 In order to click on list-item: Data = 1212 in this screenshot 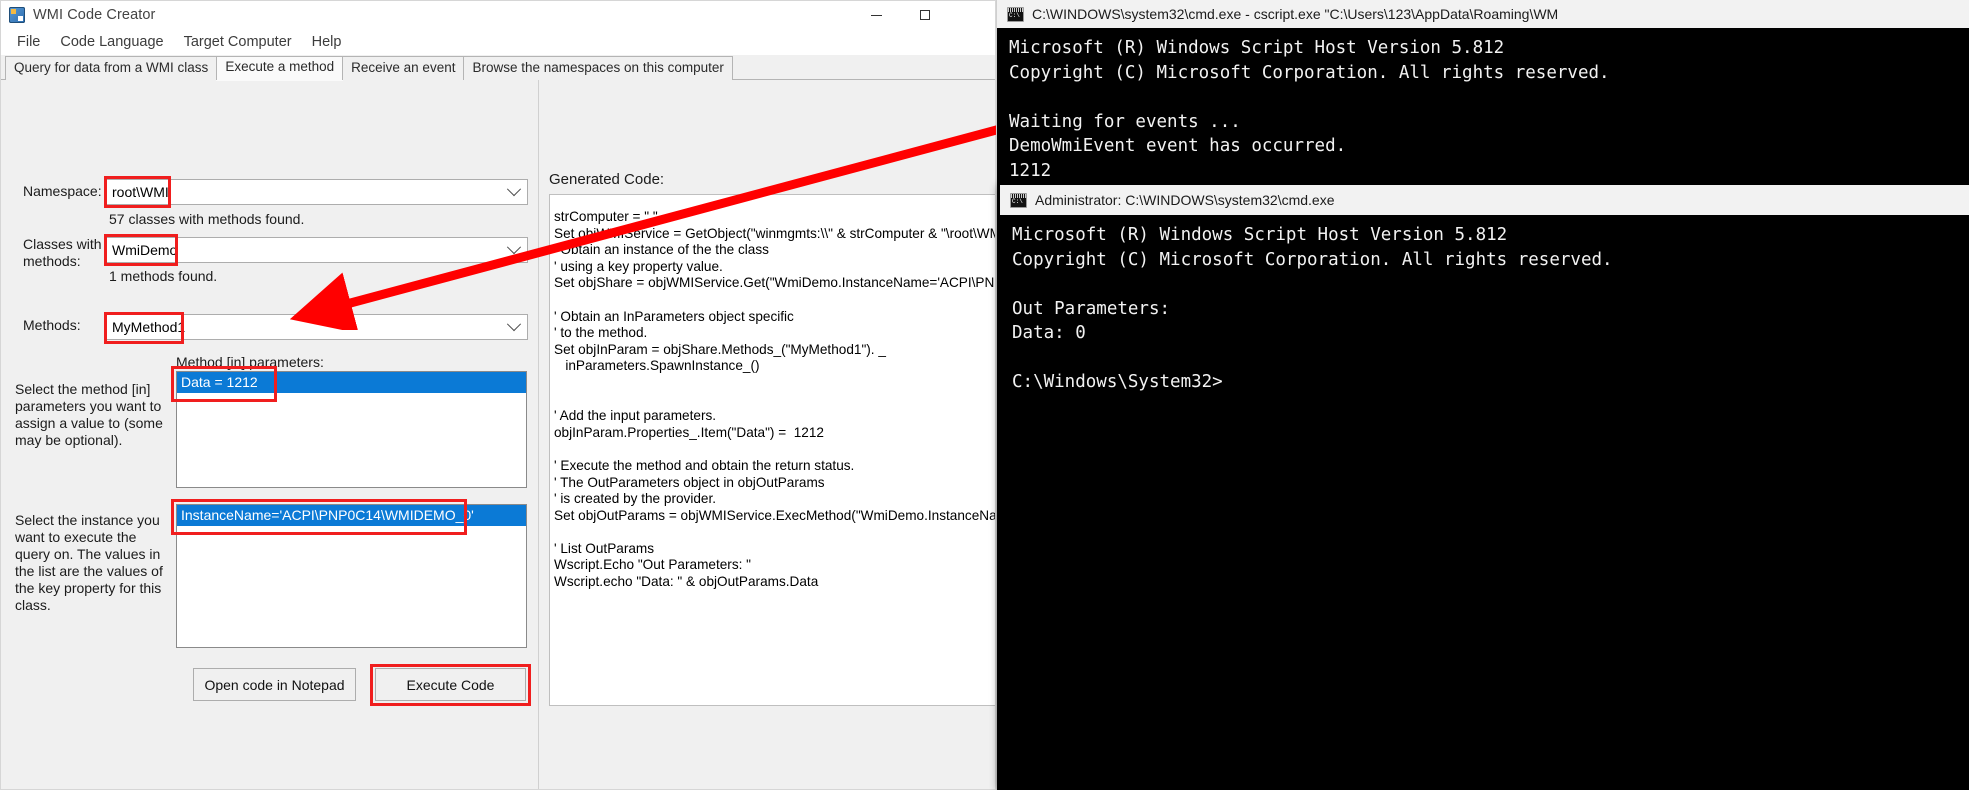, I will do `click(351, 382)`.